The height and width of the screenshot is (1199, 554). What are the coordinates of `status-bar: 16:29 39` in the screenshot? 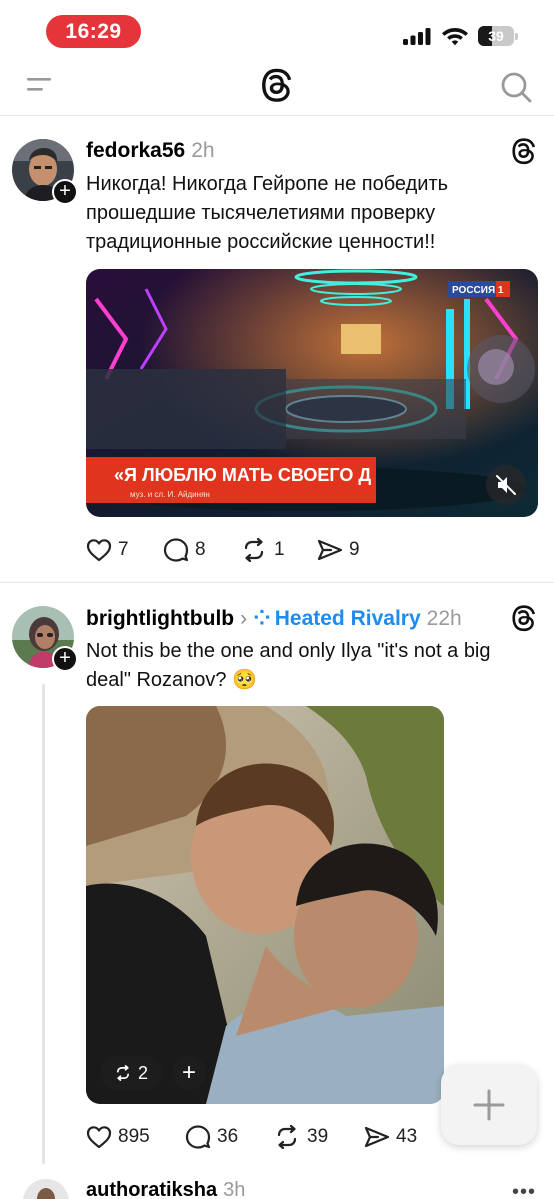 It's located at (277, 29).